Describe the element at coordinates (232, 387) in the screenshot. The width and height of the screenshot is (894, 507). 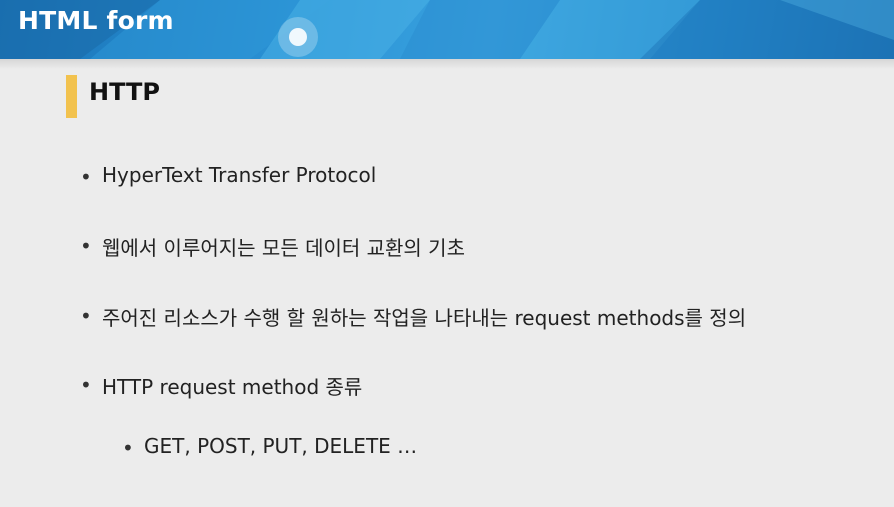
I see `bullet-item: HTTP request method 종류` at that location.